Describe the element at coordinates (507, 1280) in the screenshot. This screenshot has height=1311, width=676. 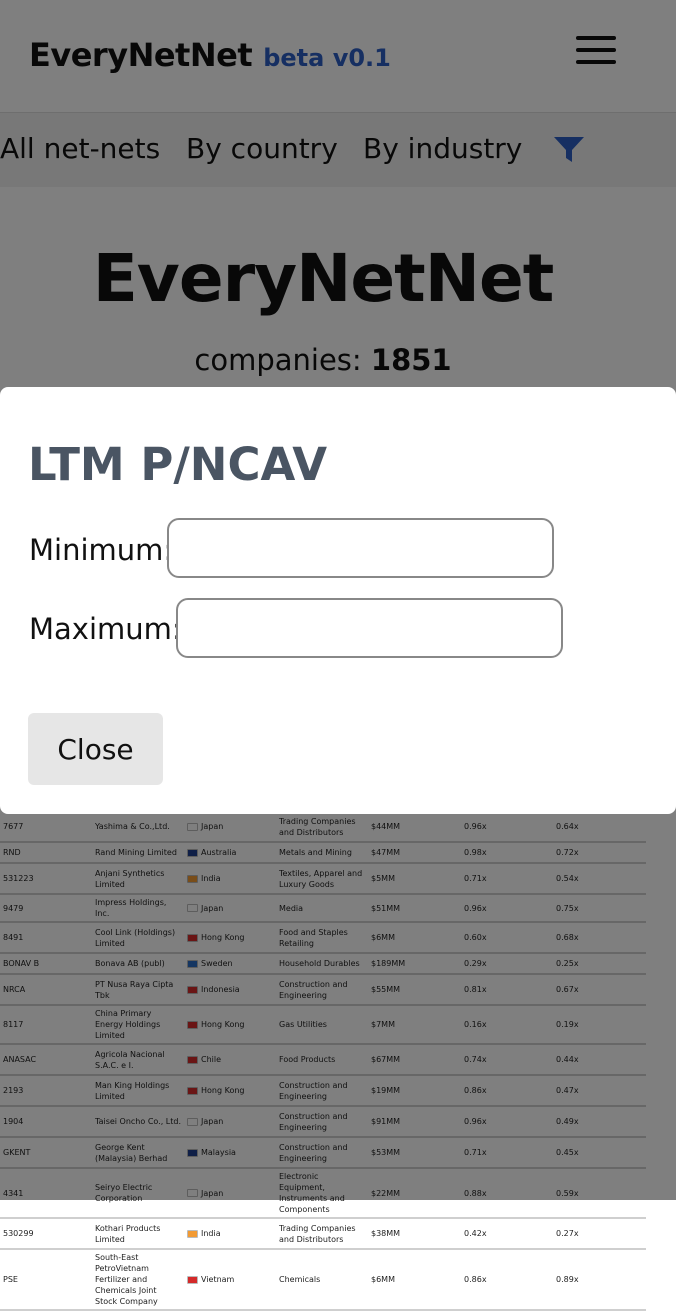
I see `metric-cell: 0.86x` at that location.